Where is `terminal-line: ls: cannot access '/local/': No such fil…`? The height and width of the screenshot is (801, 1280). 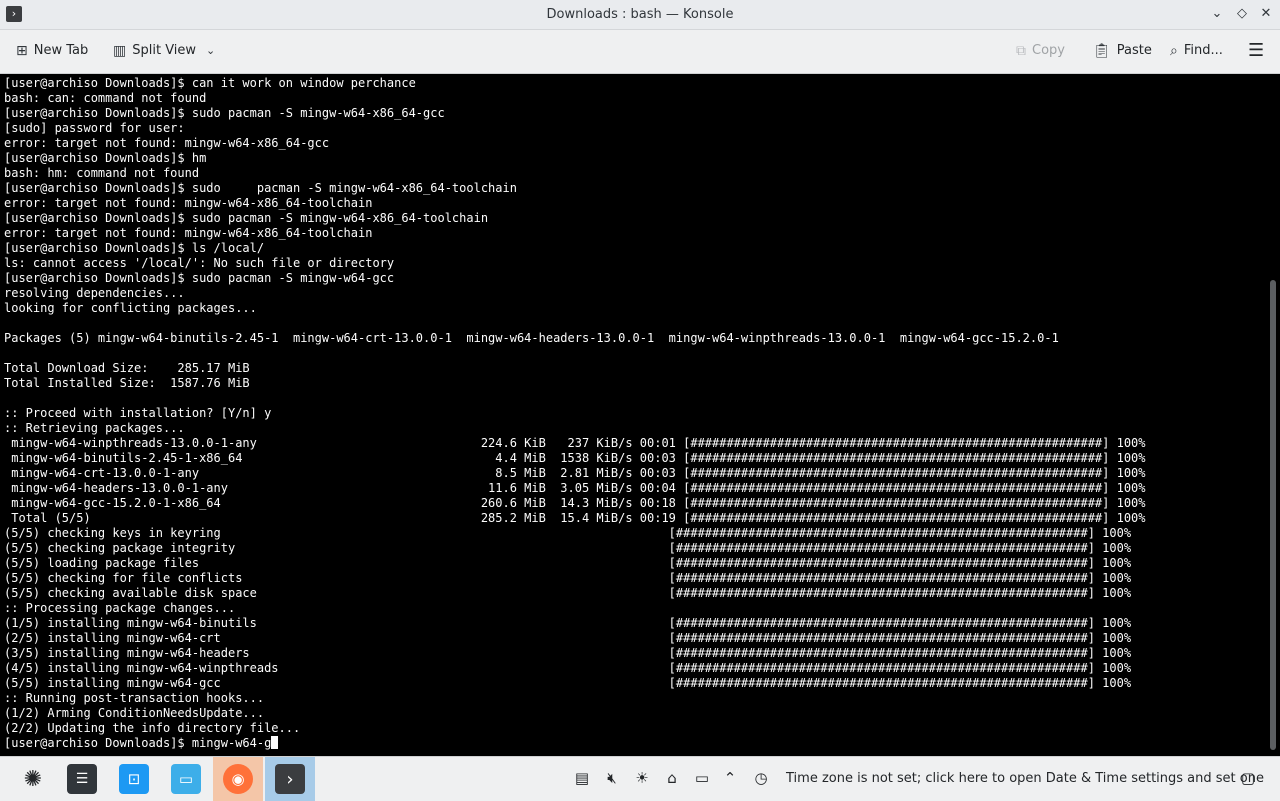
terminal-line: ls: cannot access '/local/': No such fil… is located at coordinates (199, 263).